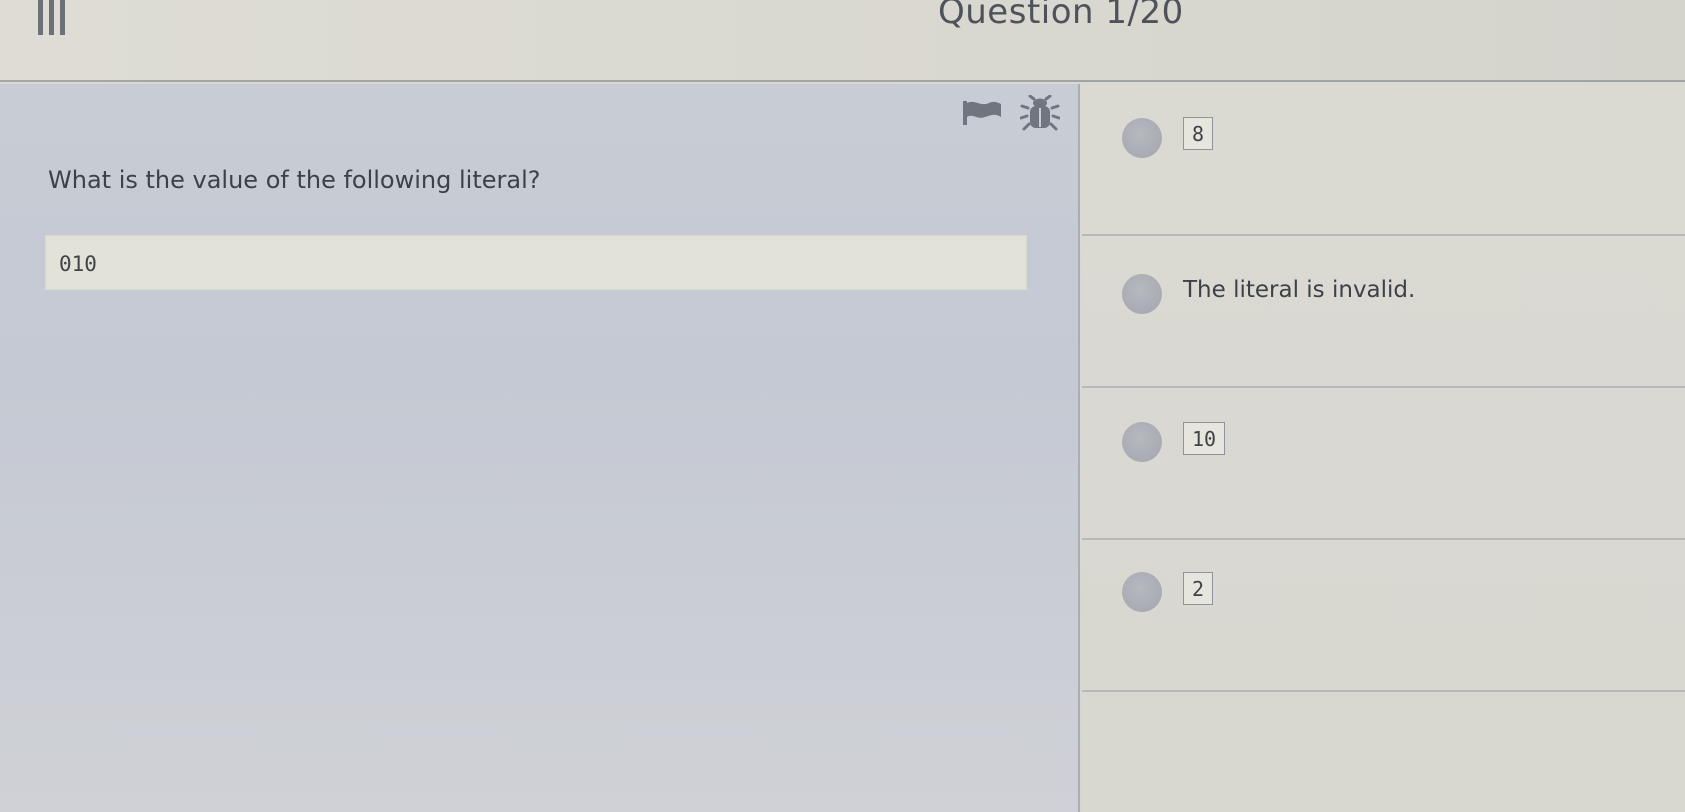 The height and width of the screenshot is (812, 1685). What do you see at coordinates (1040, 113) in the screenshot?
I see `bug-icon` at bounding box center [1040, 113].